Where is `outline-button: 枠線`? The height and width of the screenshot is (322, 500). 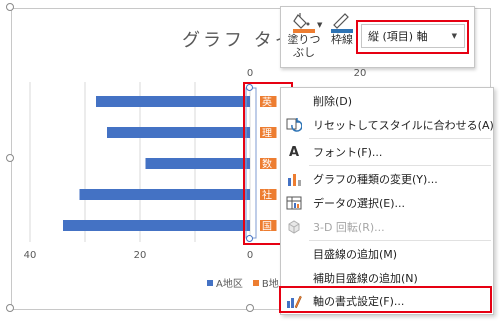
outline-button: 枠線 is located at coordinates (342, 28).